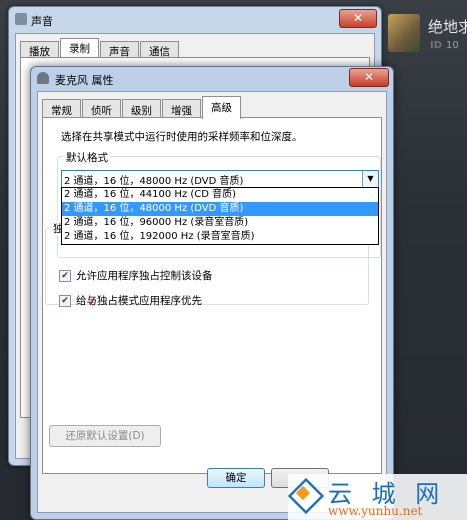  I want to click on sound-tabs: 播放 录制 声音 通信, so click(100, 49).